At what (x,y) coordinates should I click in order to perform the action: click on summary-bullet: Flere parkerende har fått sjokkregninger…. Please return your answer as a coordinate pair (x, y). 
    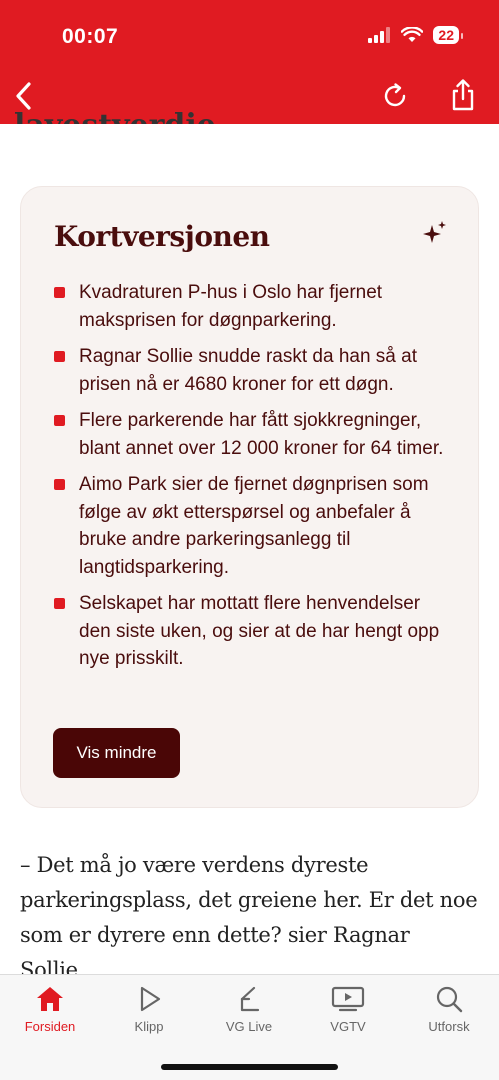
    Looking at the image, I should click on (254, 434).